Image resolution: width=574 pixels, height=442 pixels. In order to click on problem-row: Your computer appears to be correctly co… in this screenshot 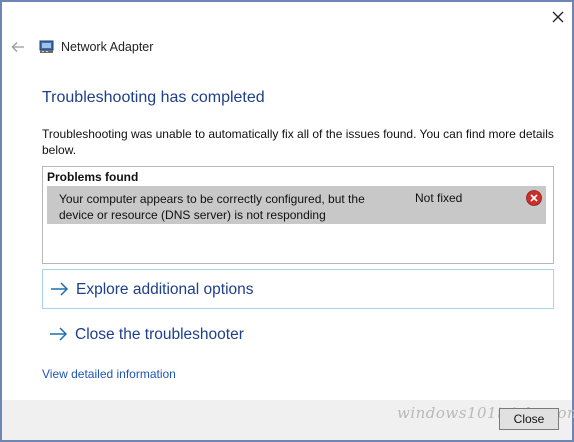, I will do `click(296, 205)`.